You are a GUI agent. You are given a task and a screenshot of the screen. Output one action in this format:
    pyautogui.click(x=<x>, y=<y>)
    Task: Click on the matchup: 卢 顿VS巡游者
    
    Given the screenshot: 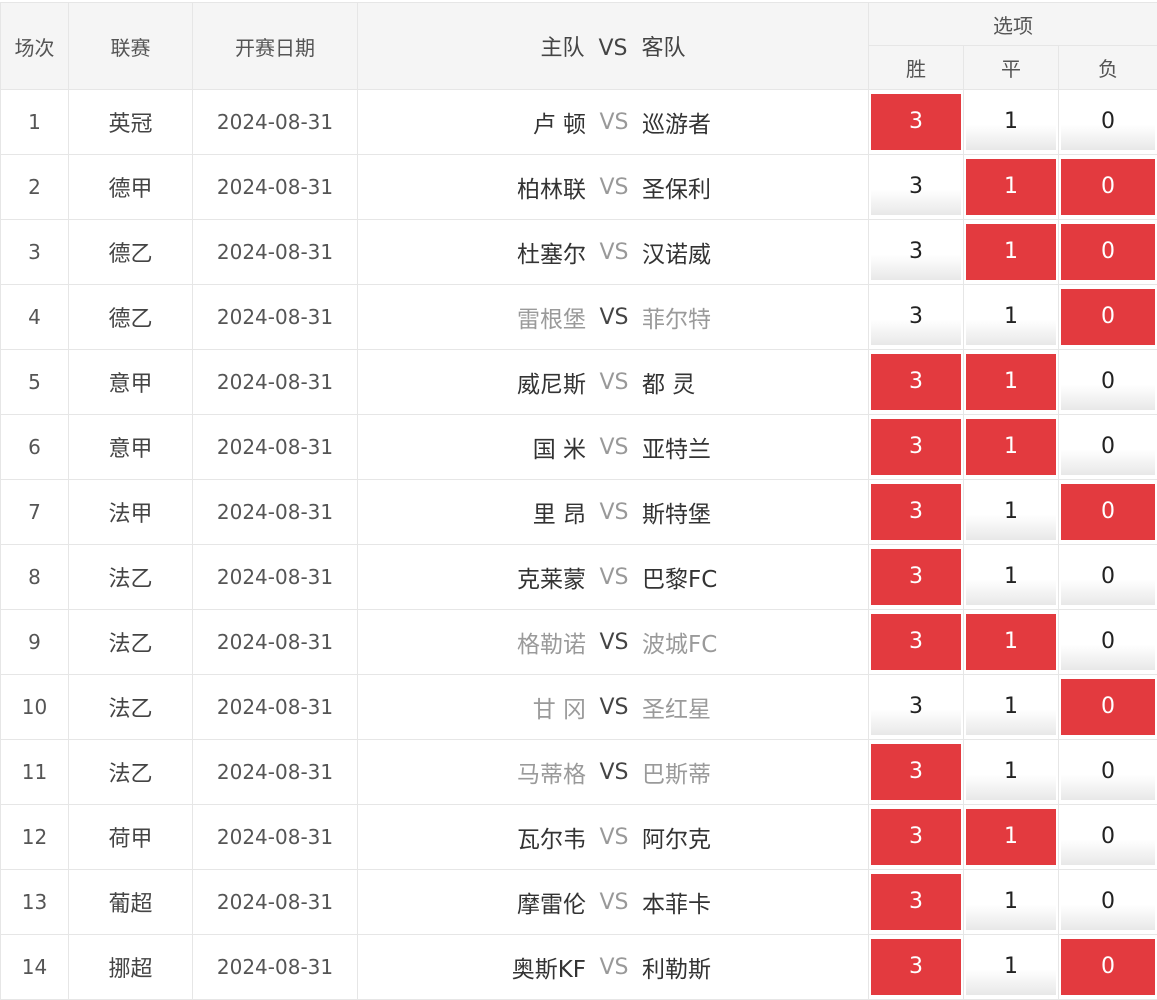 What is the action you would take?
    pyautogui.click(x=613, y=122)
    